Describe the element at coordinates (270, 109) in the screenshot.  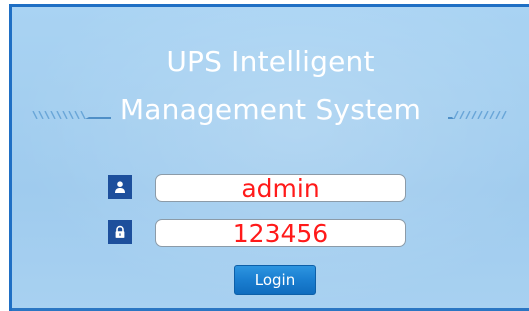
I see `title-line-2: Management System` at that location.